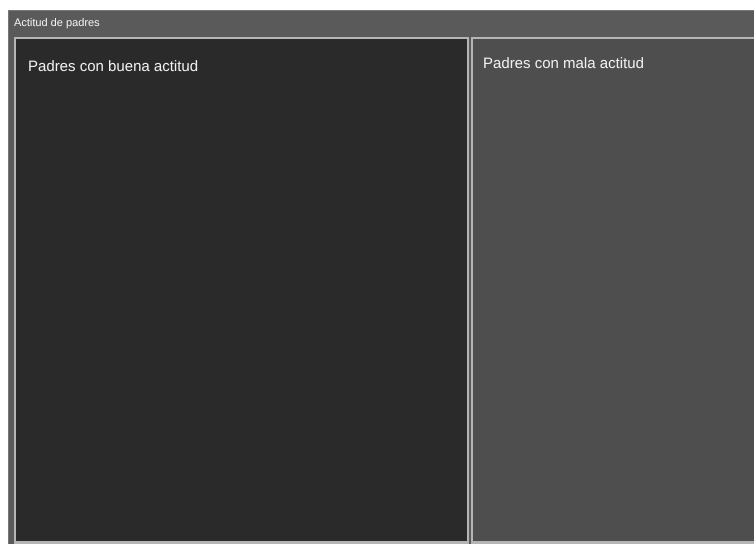 The width and height of the screenshot is (754, 544). What do you see at coordinates (563, 64) in the screenshot?
I see `panel-title: Padres con mala actitud` at bounding box center [563, 64].